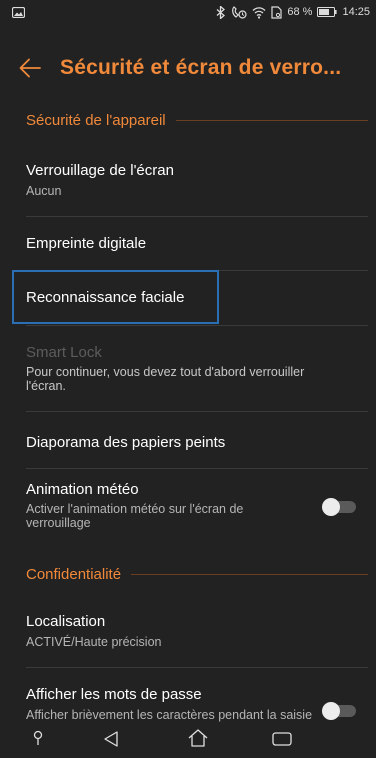 Image resolution: width=376 pixels, height=758 pixels. I want to click on bluetooth-icon, so click(221, 12).